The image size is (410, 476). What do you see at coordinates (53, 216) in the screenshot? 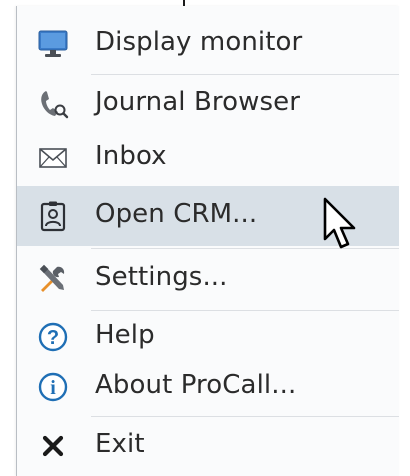
I see `id-badge-icon` at bounding box center [53, 216].